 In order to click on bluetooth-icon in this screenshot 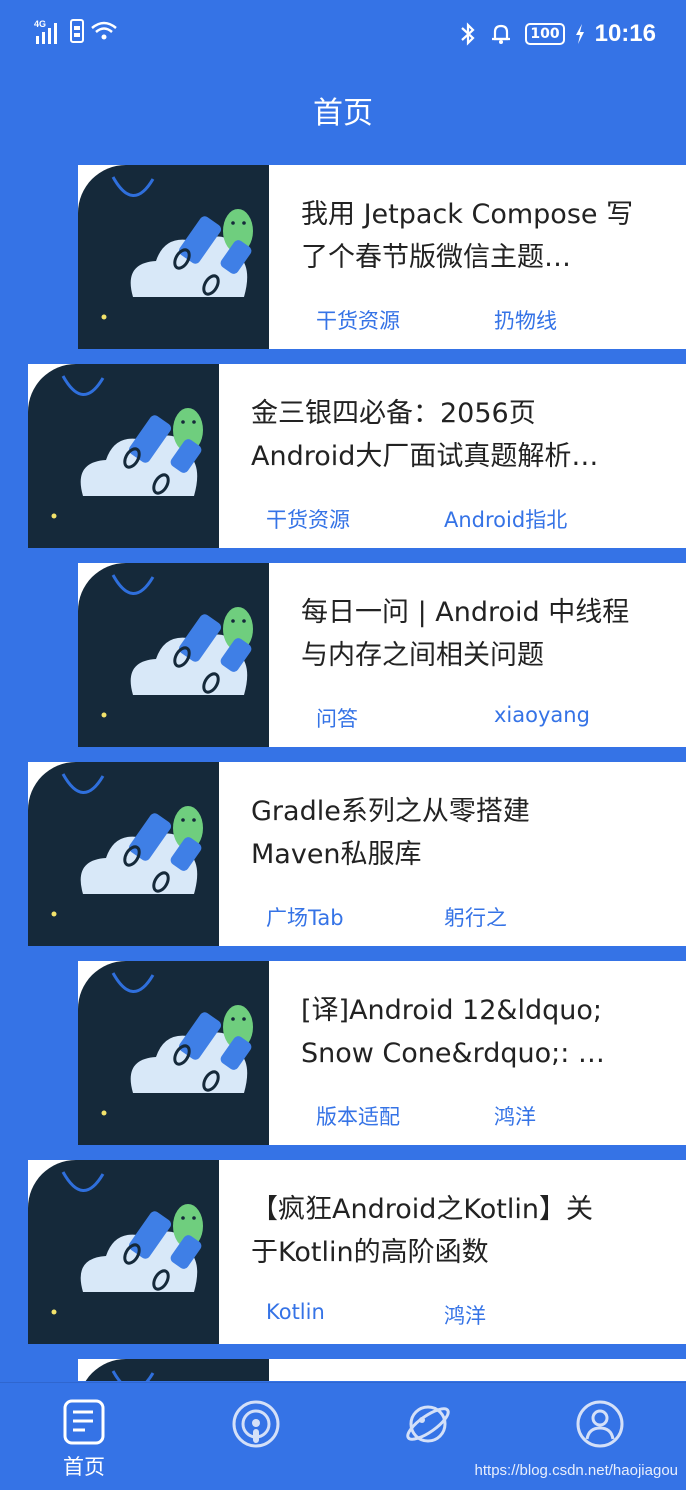, I will do `click(468, 34)`.